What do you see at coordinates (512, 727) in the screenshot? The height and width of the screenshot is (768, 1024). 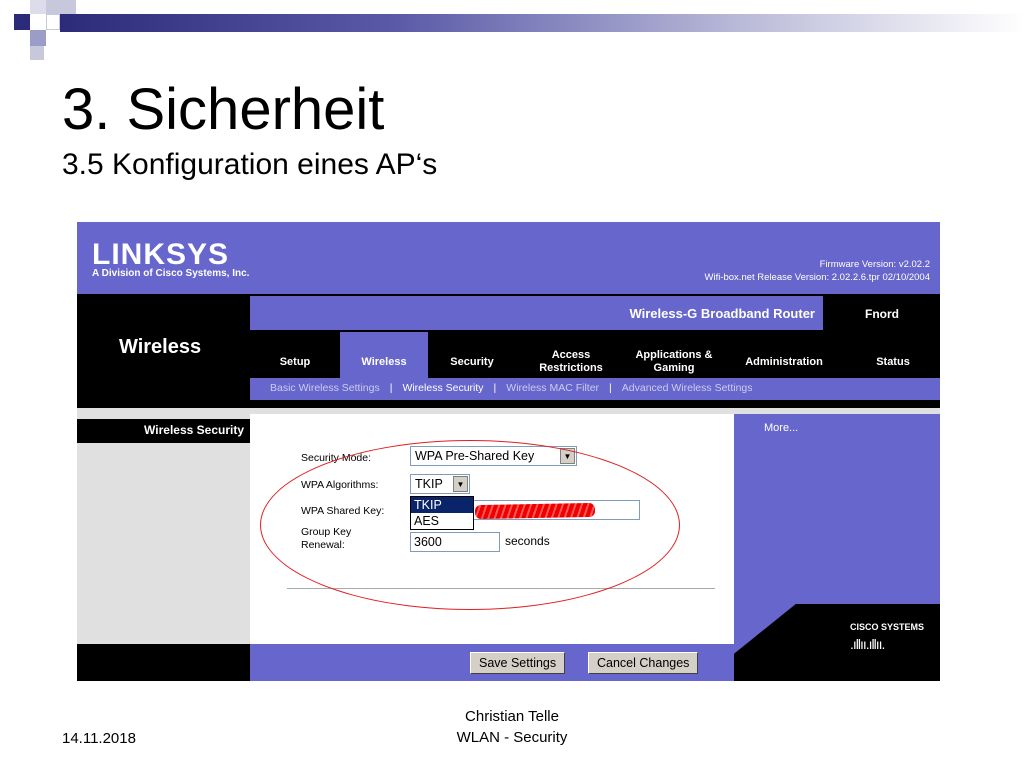 I see `footer-center: Christian Telle WLAN - Security` at bounding box center [512, 727].